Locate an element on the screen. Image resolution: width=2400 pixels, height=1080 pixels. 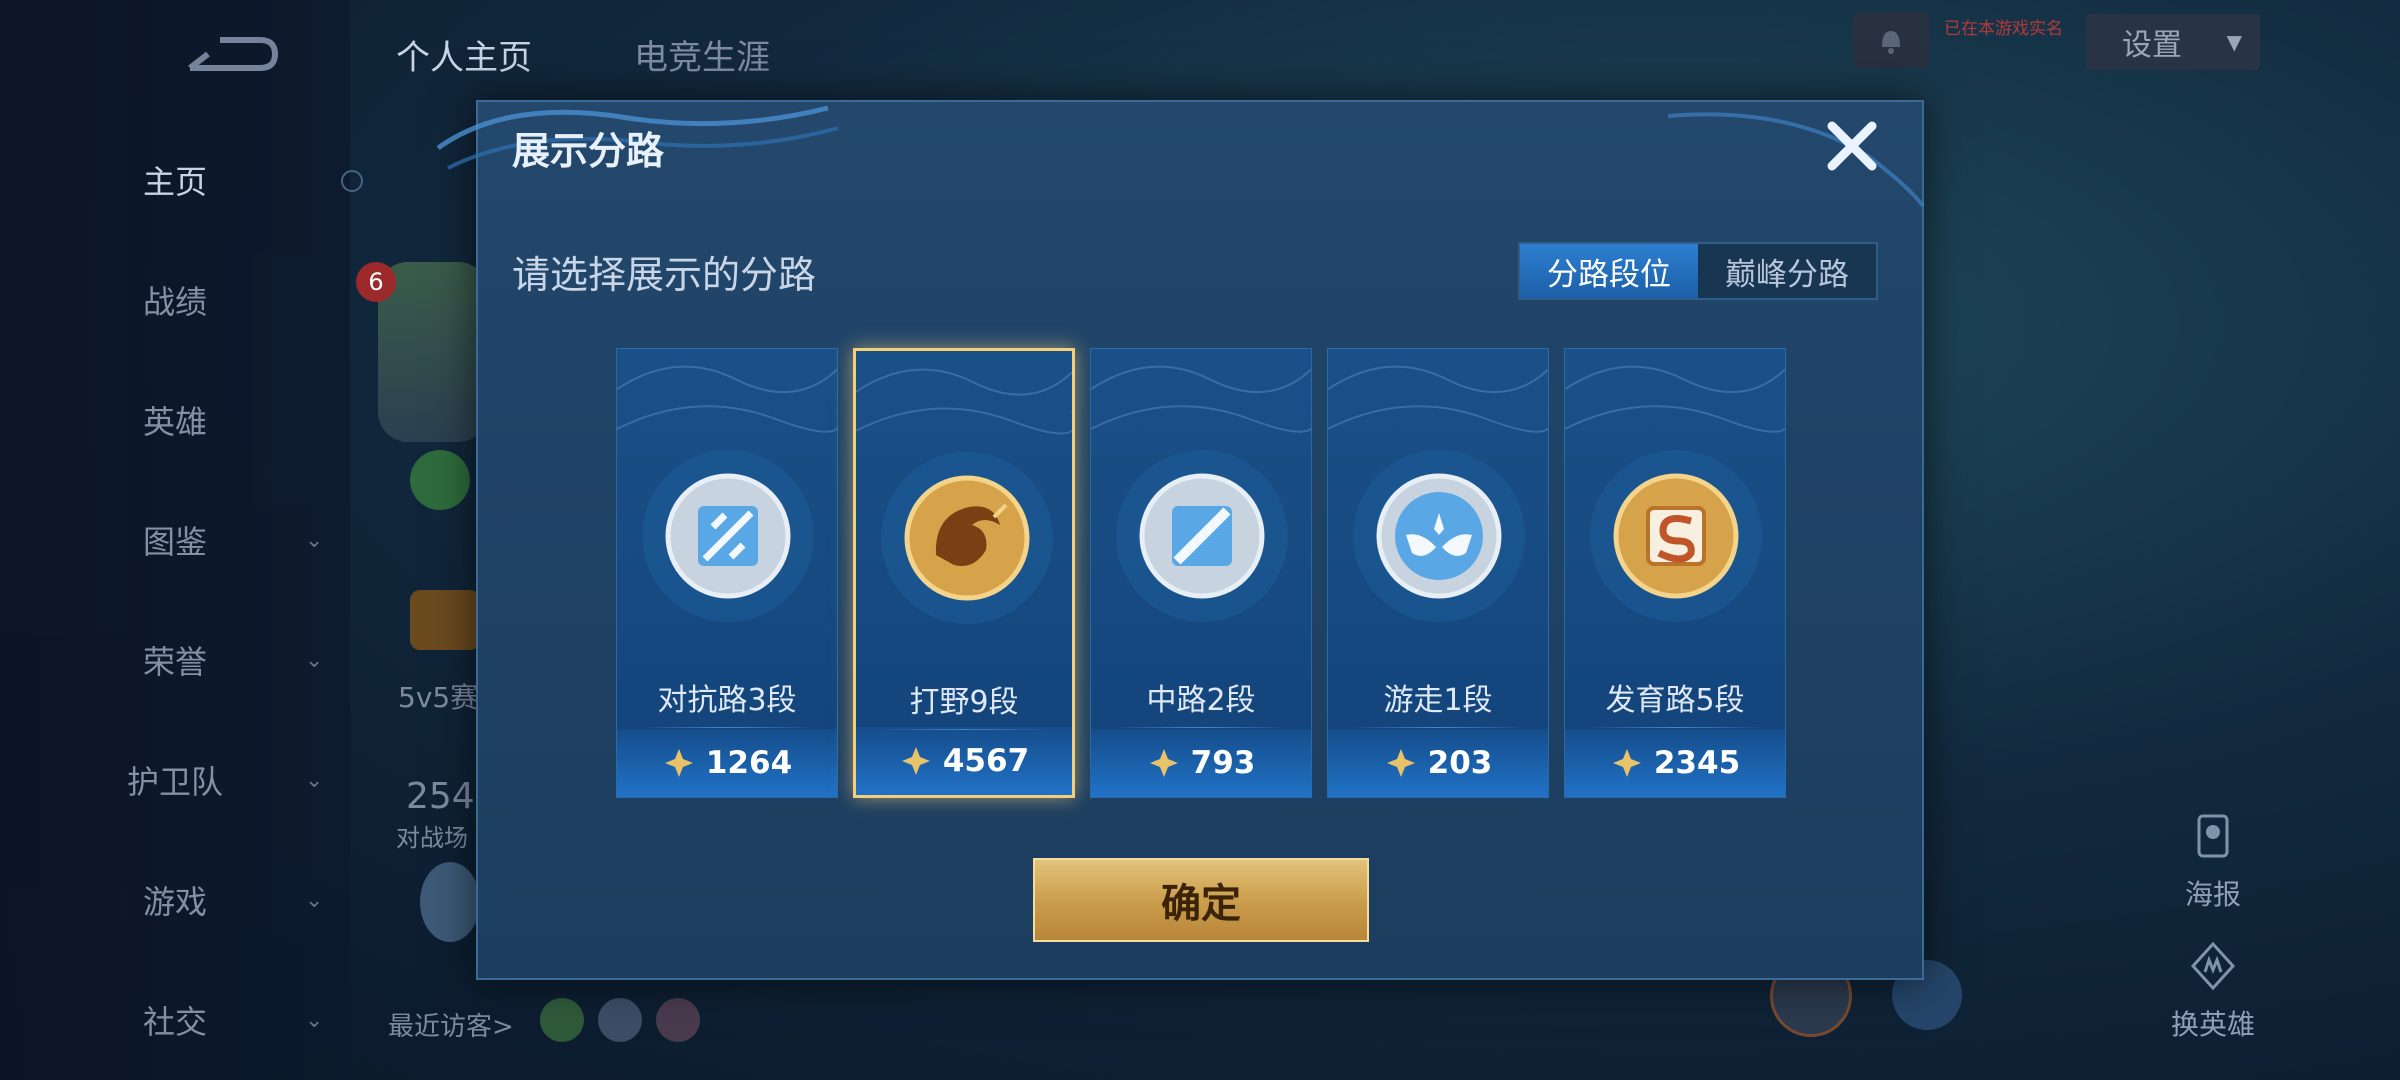
sidebar-item-label: 主页 is located at coordinates (174, 182).